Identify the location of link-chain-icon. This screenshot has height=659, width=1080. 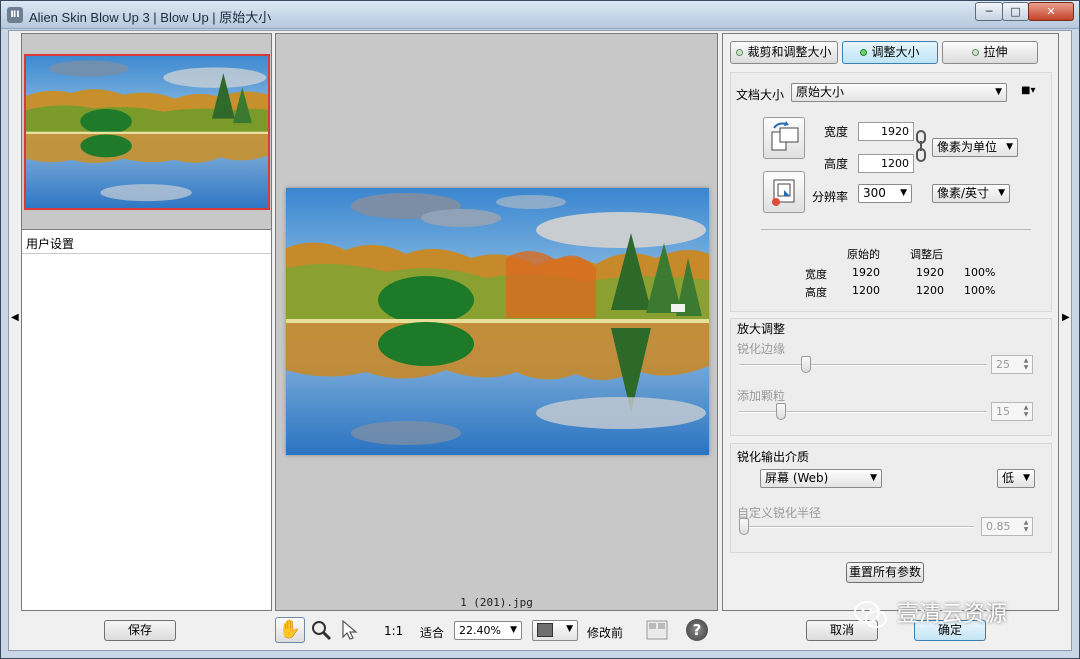
(921, 146).